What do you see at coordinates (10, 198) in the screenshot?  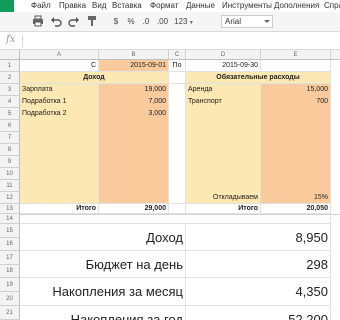 I see `row-header: 12` at bounding box center [10, 198].